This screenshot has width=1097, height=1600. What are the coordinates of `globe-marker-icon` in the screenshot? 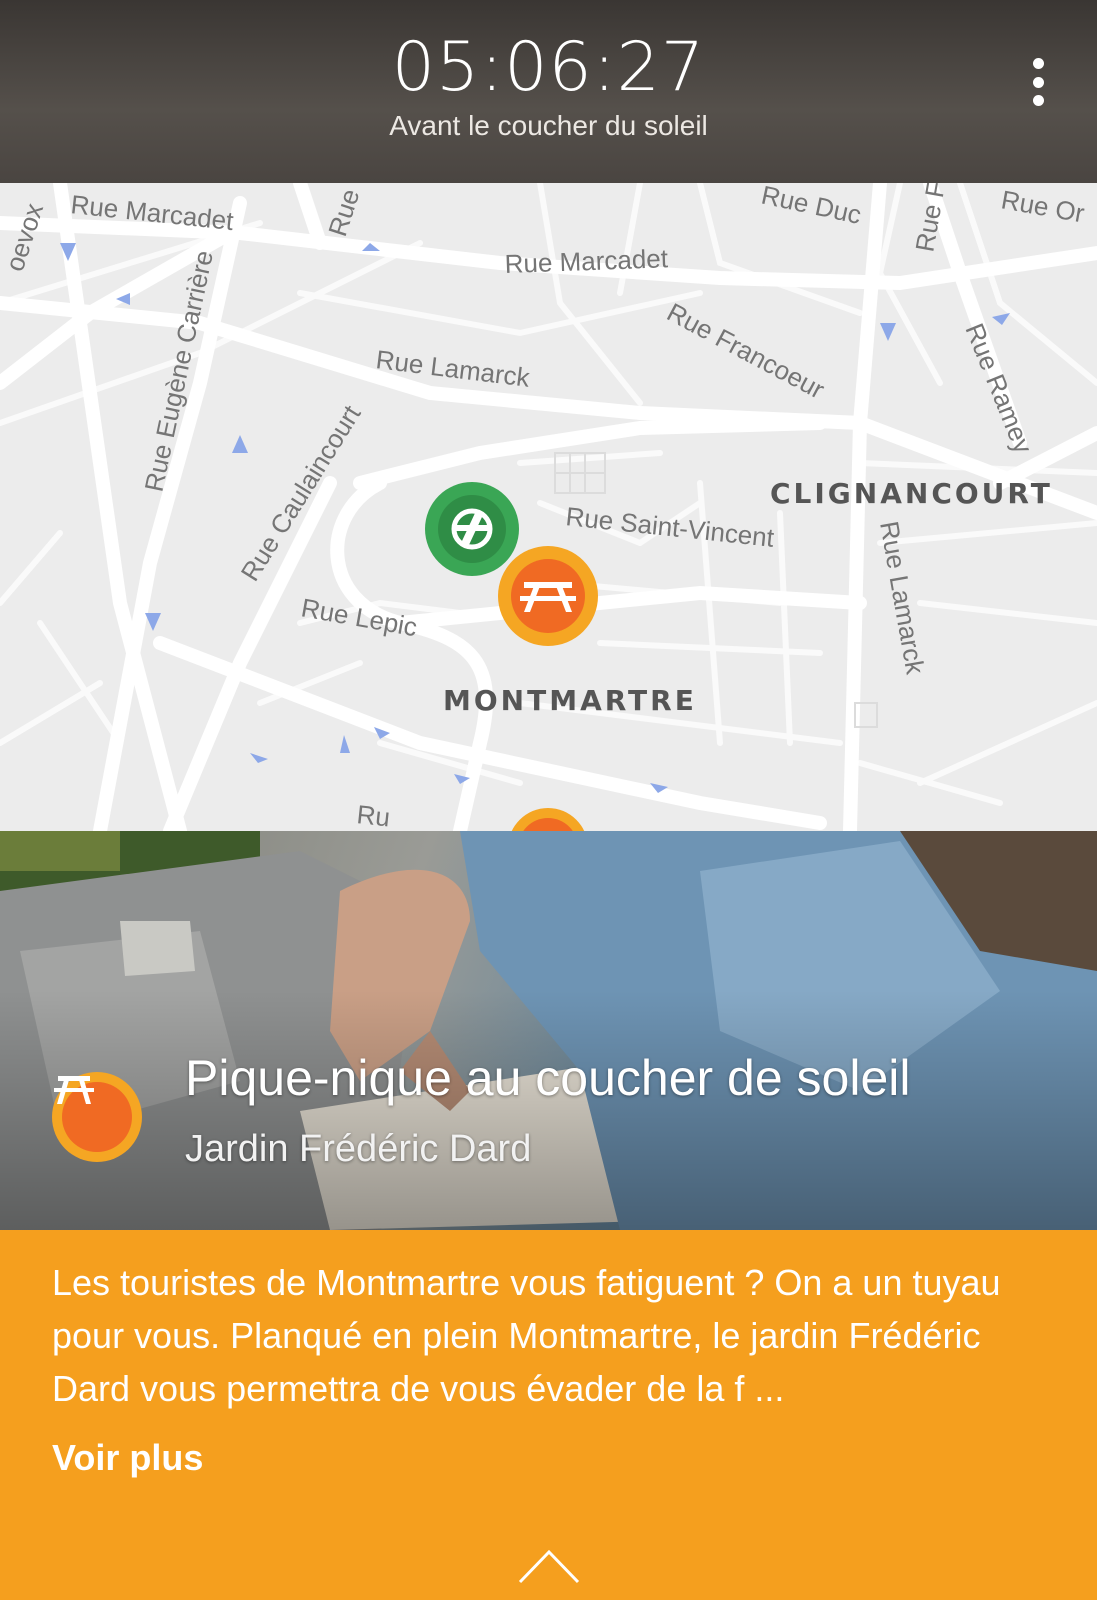 It's located at (472, 529).